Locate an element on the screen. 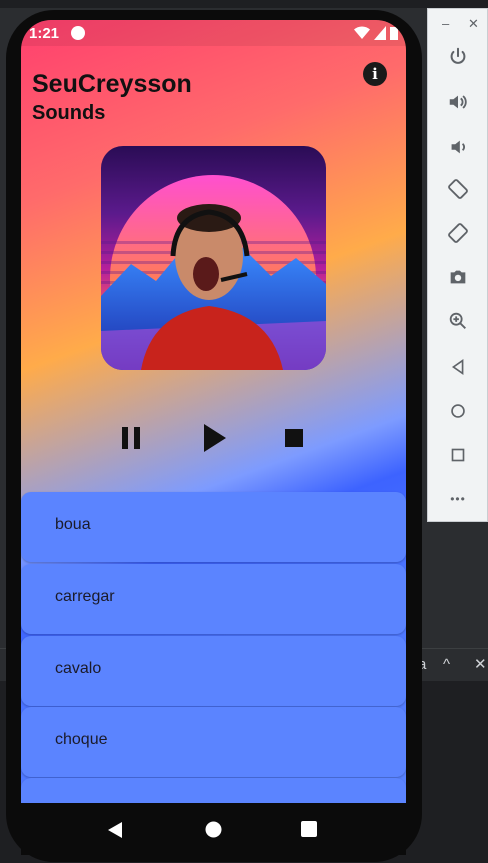 The width and height of the screenshot is (488, 863). playback-controls is located at coordinates (213, 440).